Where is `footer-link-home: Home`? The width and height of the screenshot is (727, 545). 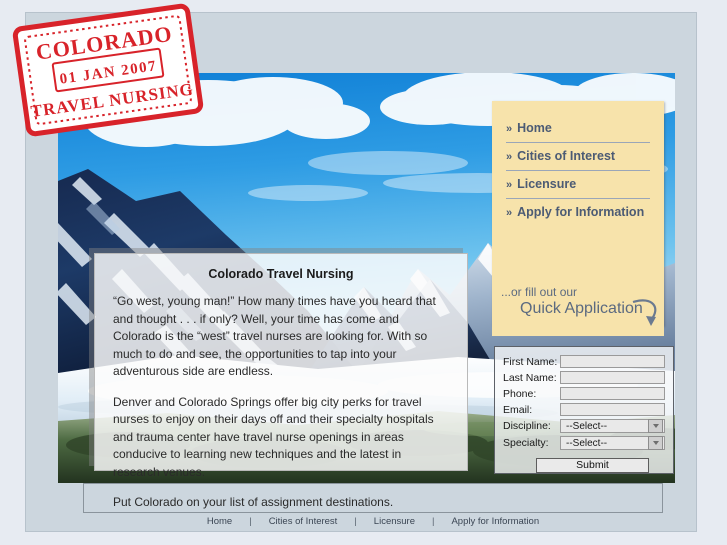
footer-link-home: Home is located at coordinates (219, 521).